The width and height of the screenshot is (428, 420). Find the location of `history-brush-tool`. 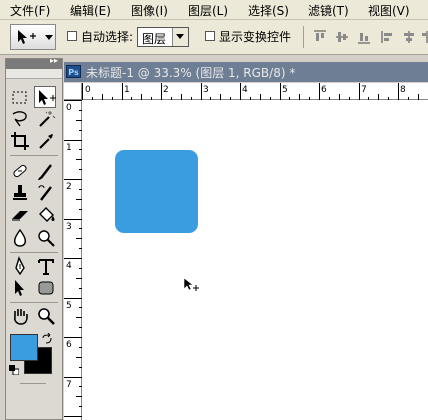

history-brush-tool is located at coordinates (46, 193).